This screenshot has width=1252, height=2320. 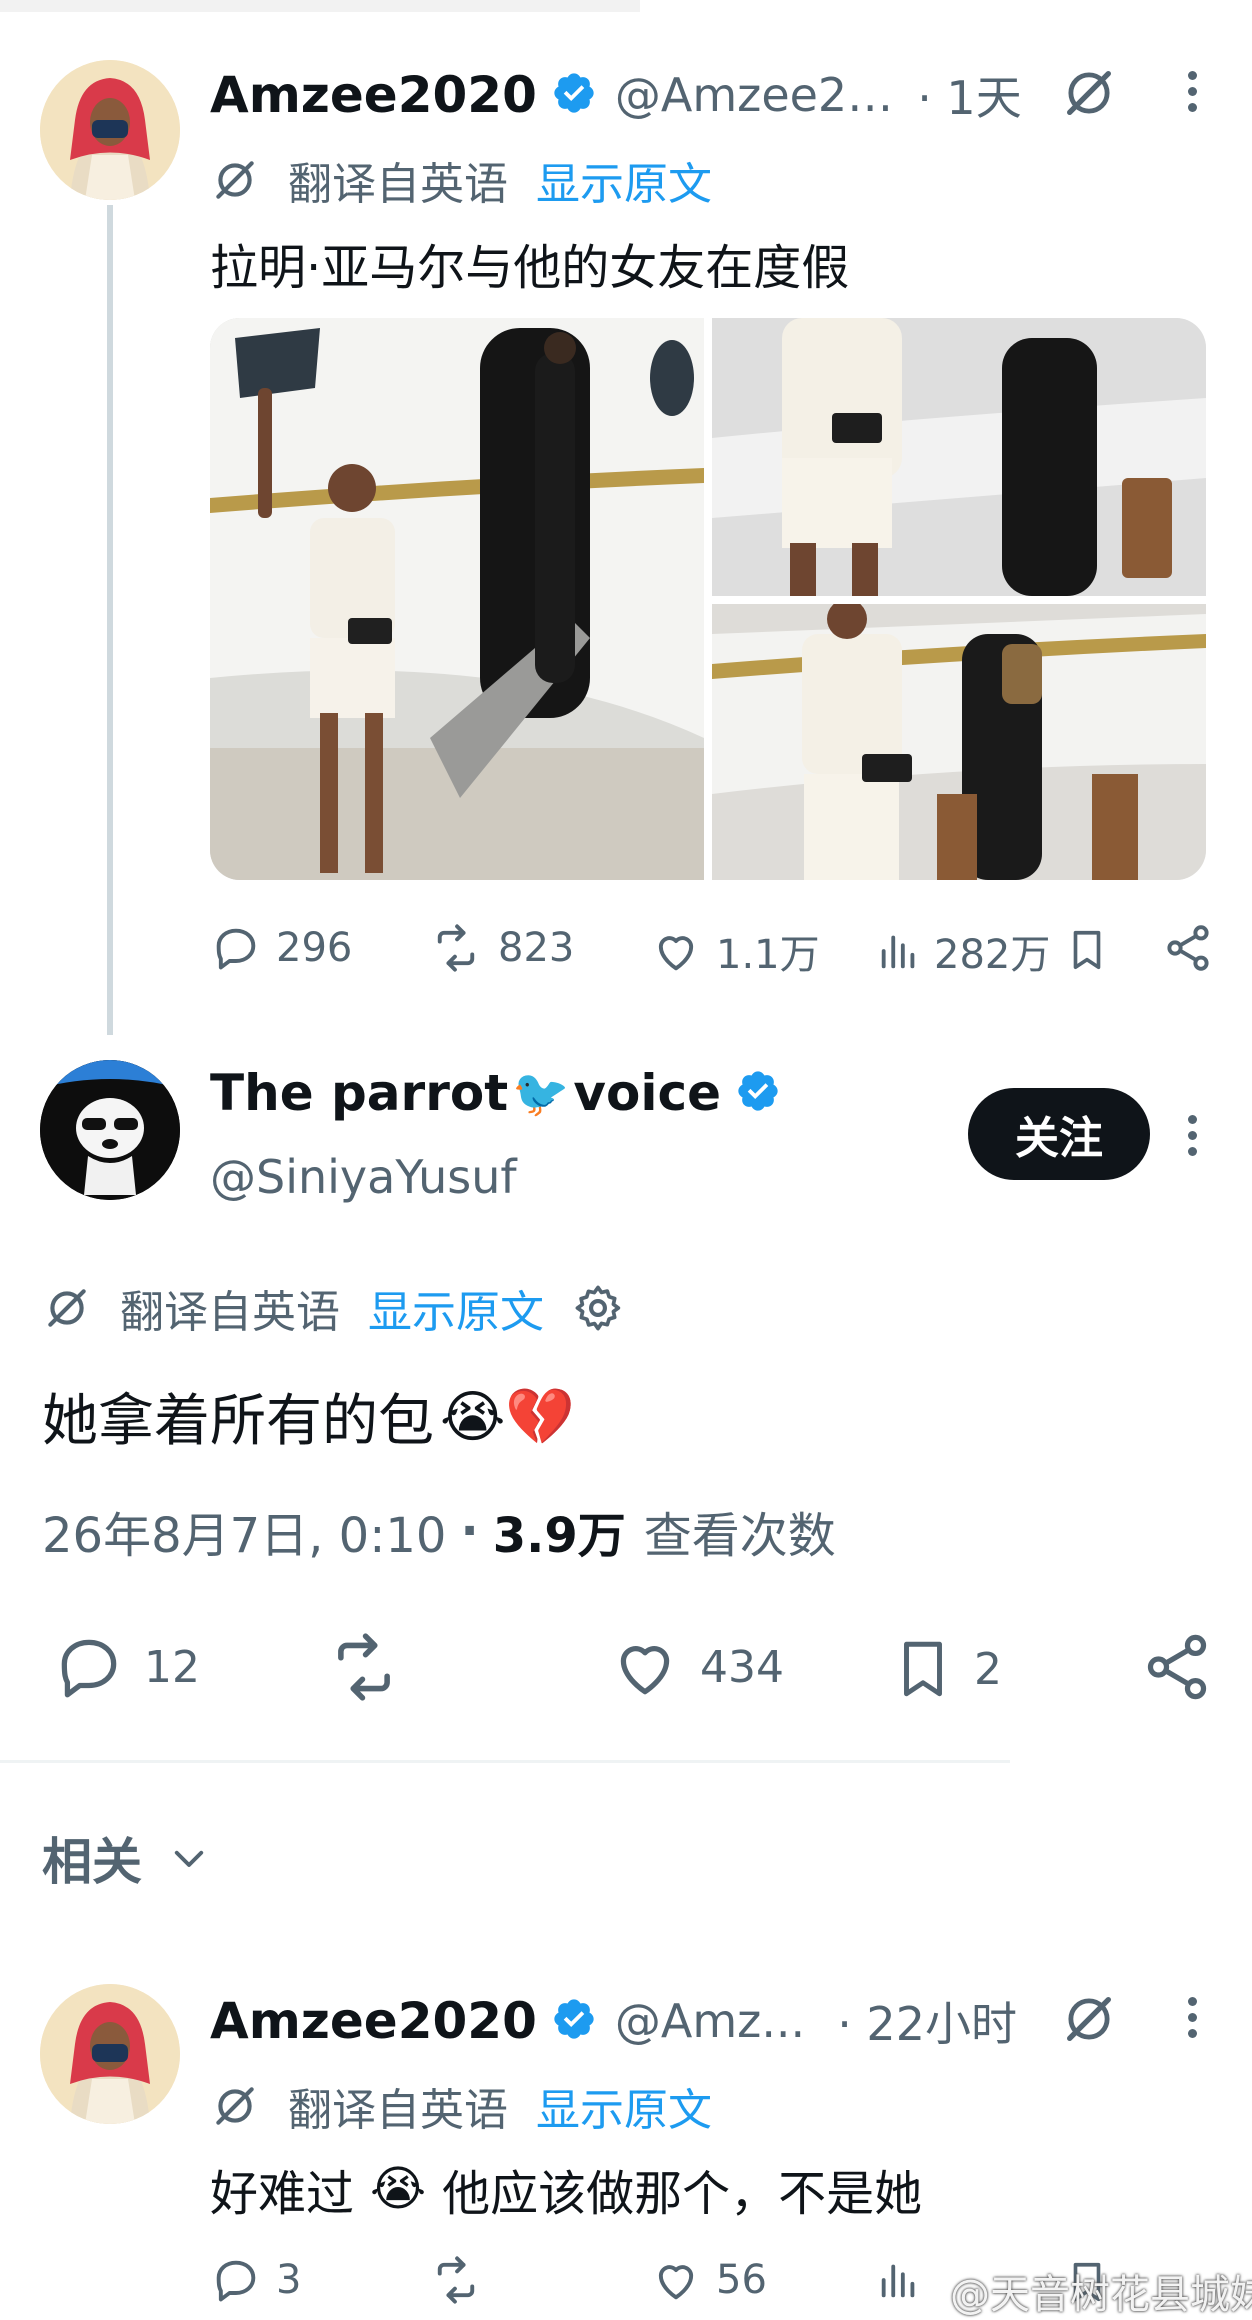 I want to click on related-label: 相关, so click(x=92, y=1862).